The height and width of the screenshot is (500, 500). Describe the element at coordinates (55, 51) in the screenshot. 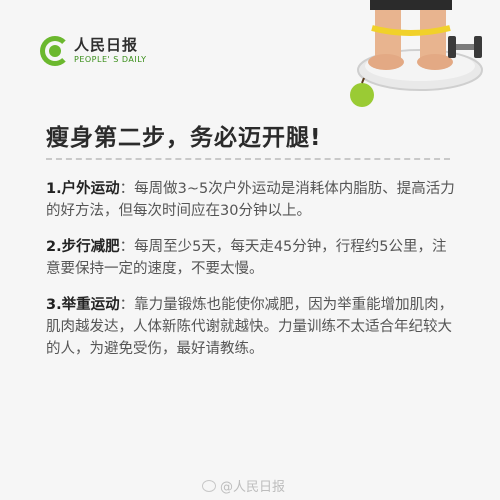

I see `at-sign-logo-icon` at that location.